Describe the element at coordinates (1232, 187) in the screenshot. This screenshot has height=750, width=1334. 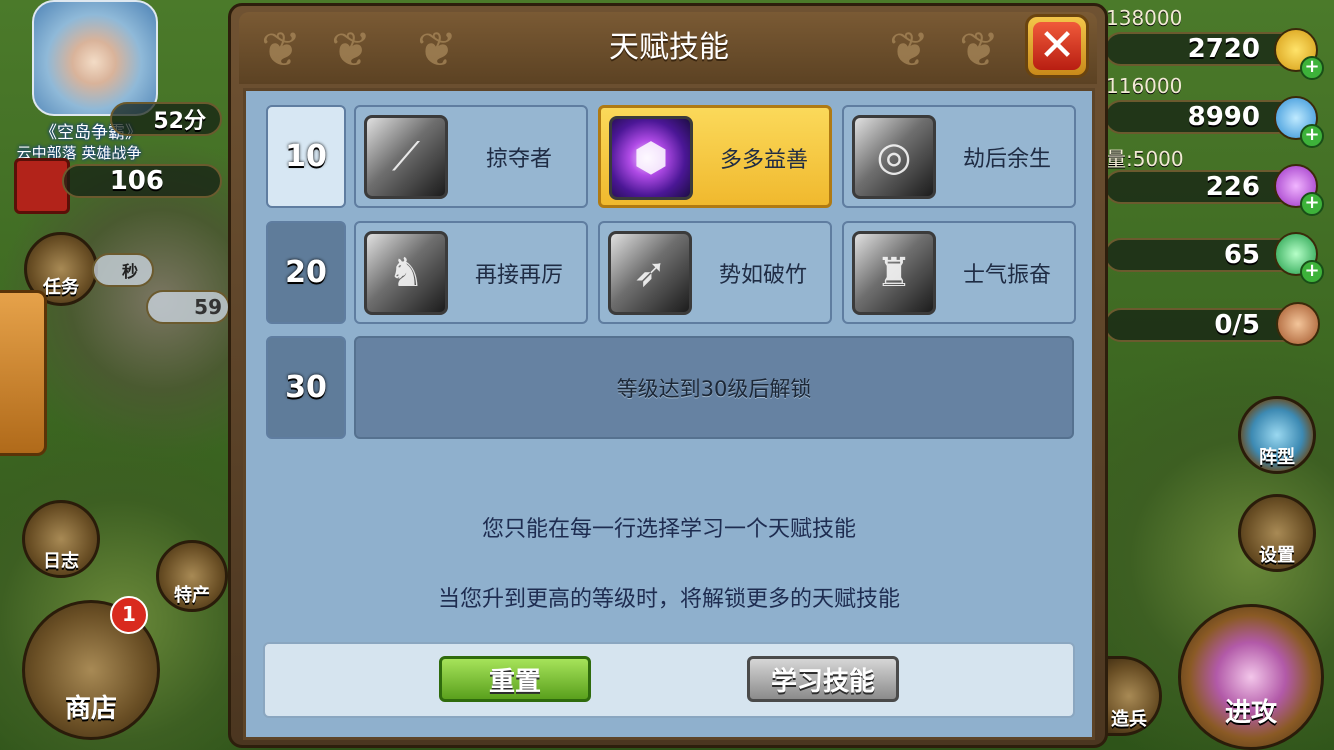
I see `purple-gem-value: 226` at that location.